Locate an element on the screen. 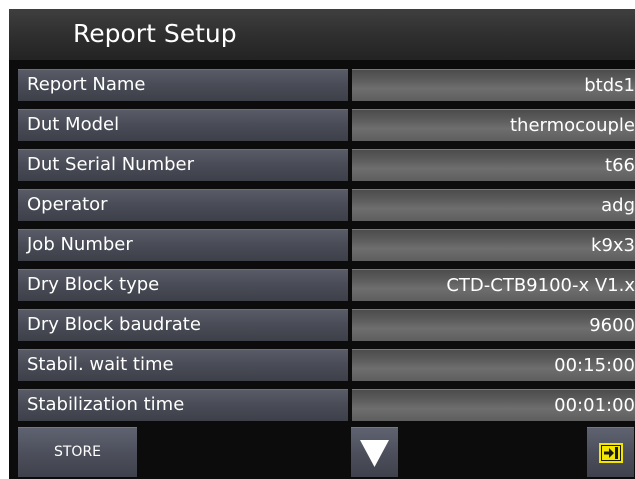  down-triangle-icon is located at coordinates (374, 453).